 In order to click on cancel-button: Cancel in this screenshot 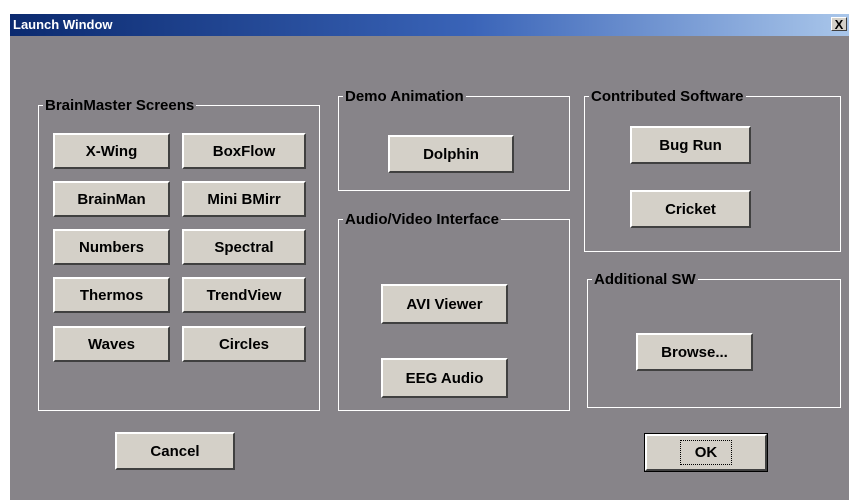, I will do `click(175, 451)`.